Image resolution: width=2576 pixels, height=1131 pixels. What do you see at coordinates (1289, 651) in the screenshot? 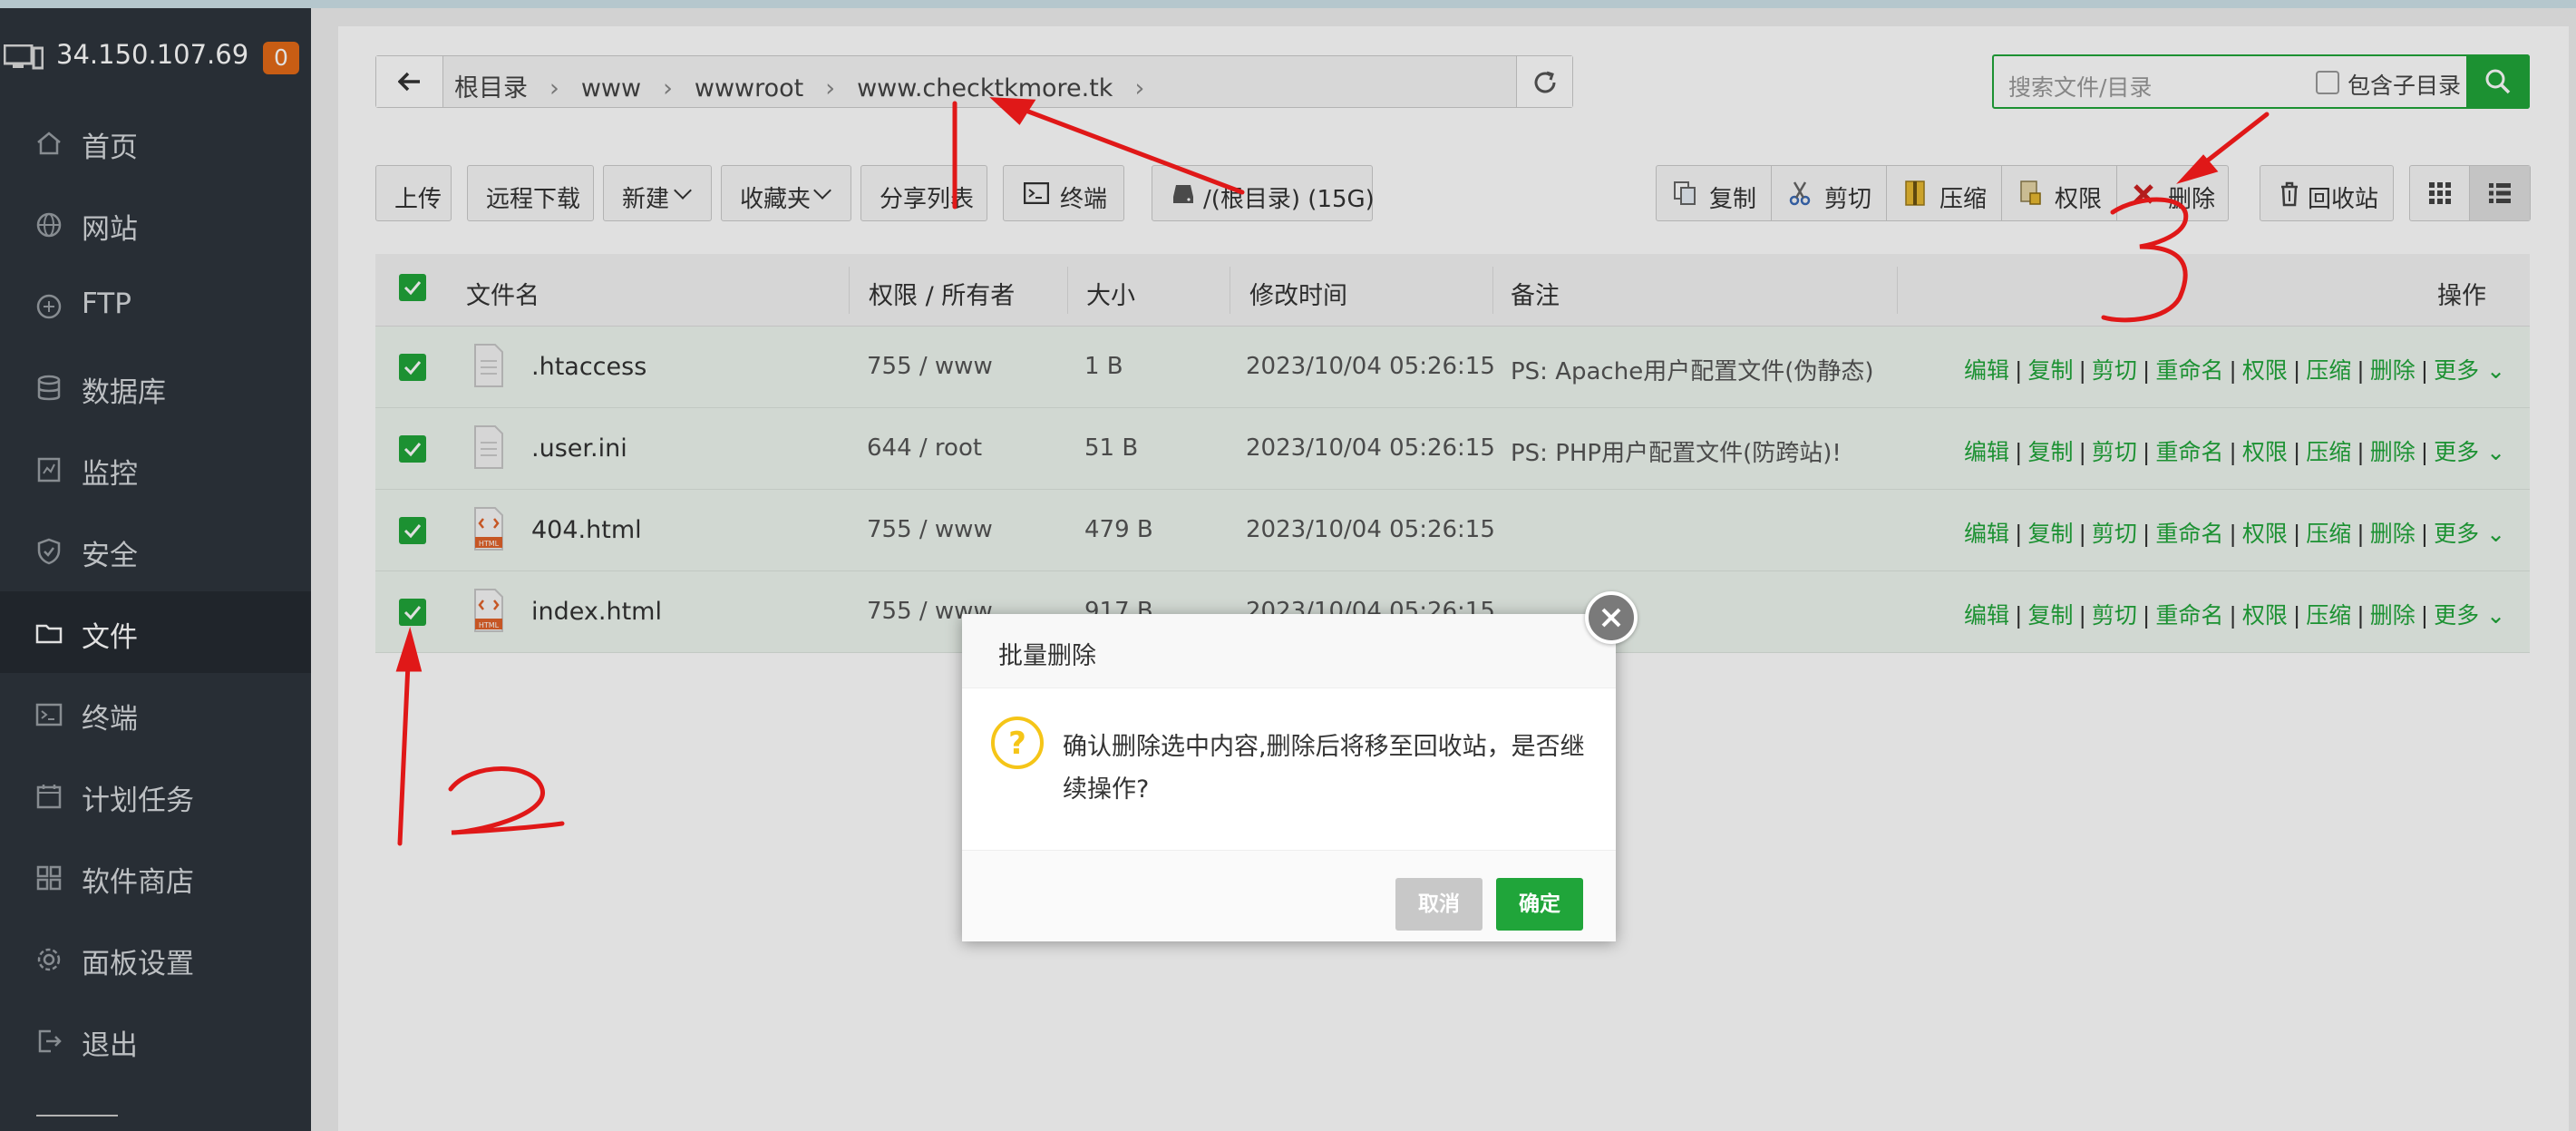
I see `dialog-titlebar: 批量删除` at bounding box center [1289, 651].